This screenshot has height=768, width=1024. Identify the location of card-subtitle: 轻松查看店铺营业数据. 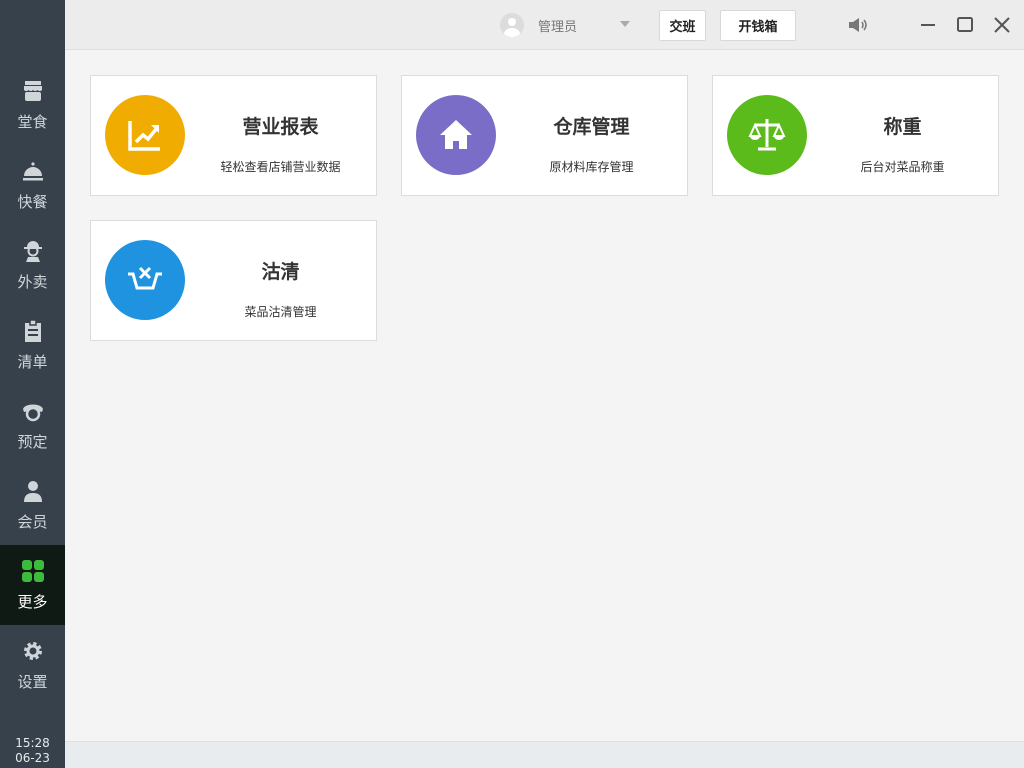
(280, 167).